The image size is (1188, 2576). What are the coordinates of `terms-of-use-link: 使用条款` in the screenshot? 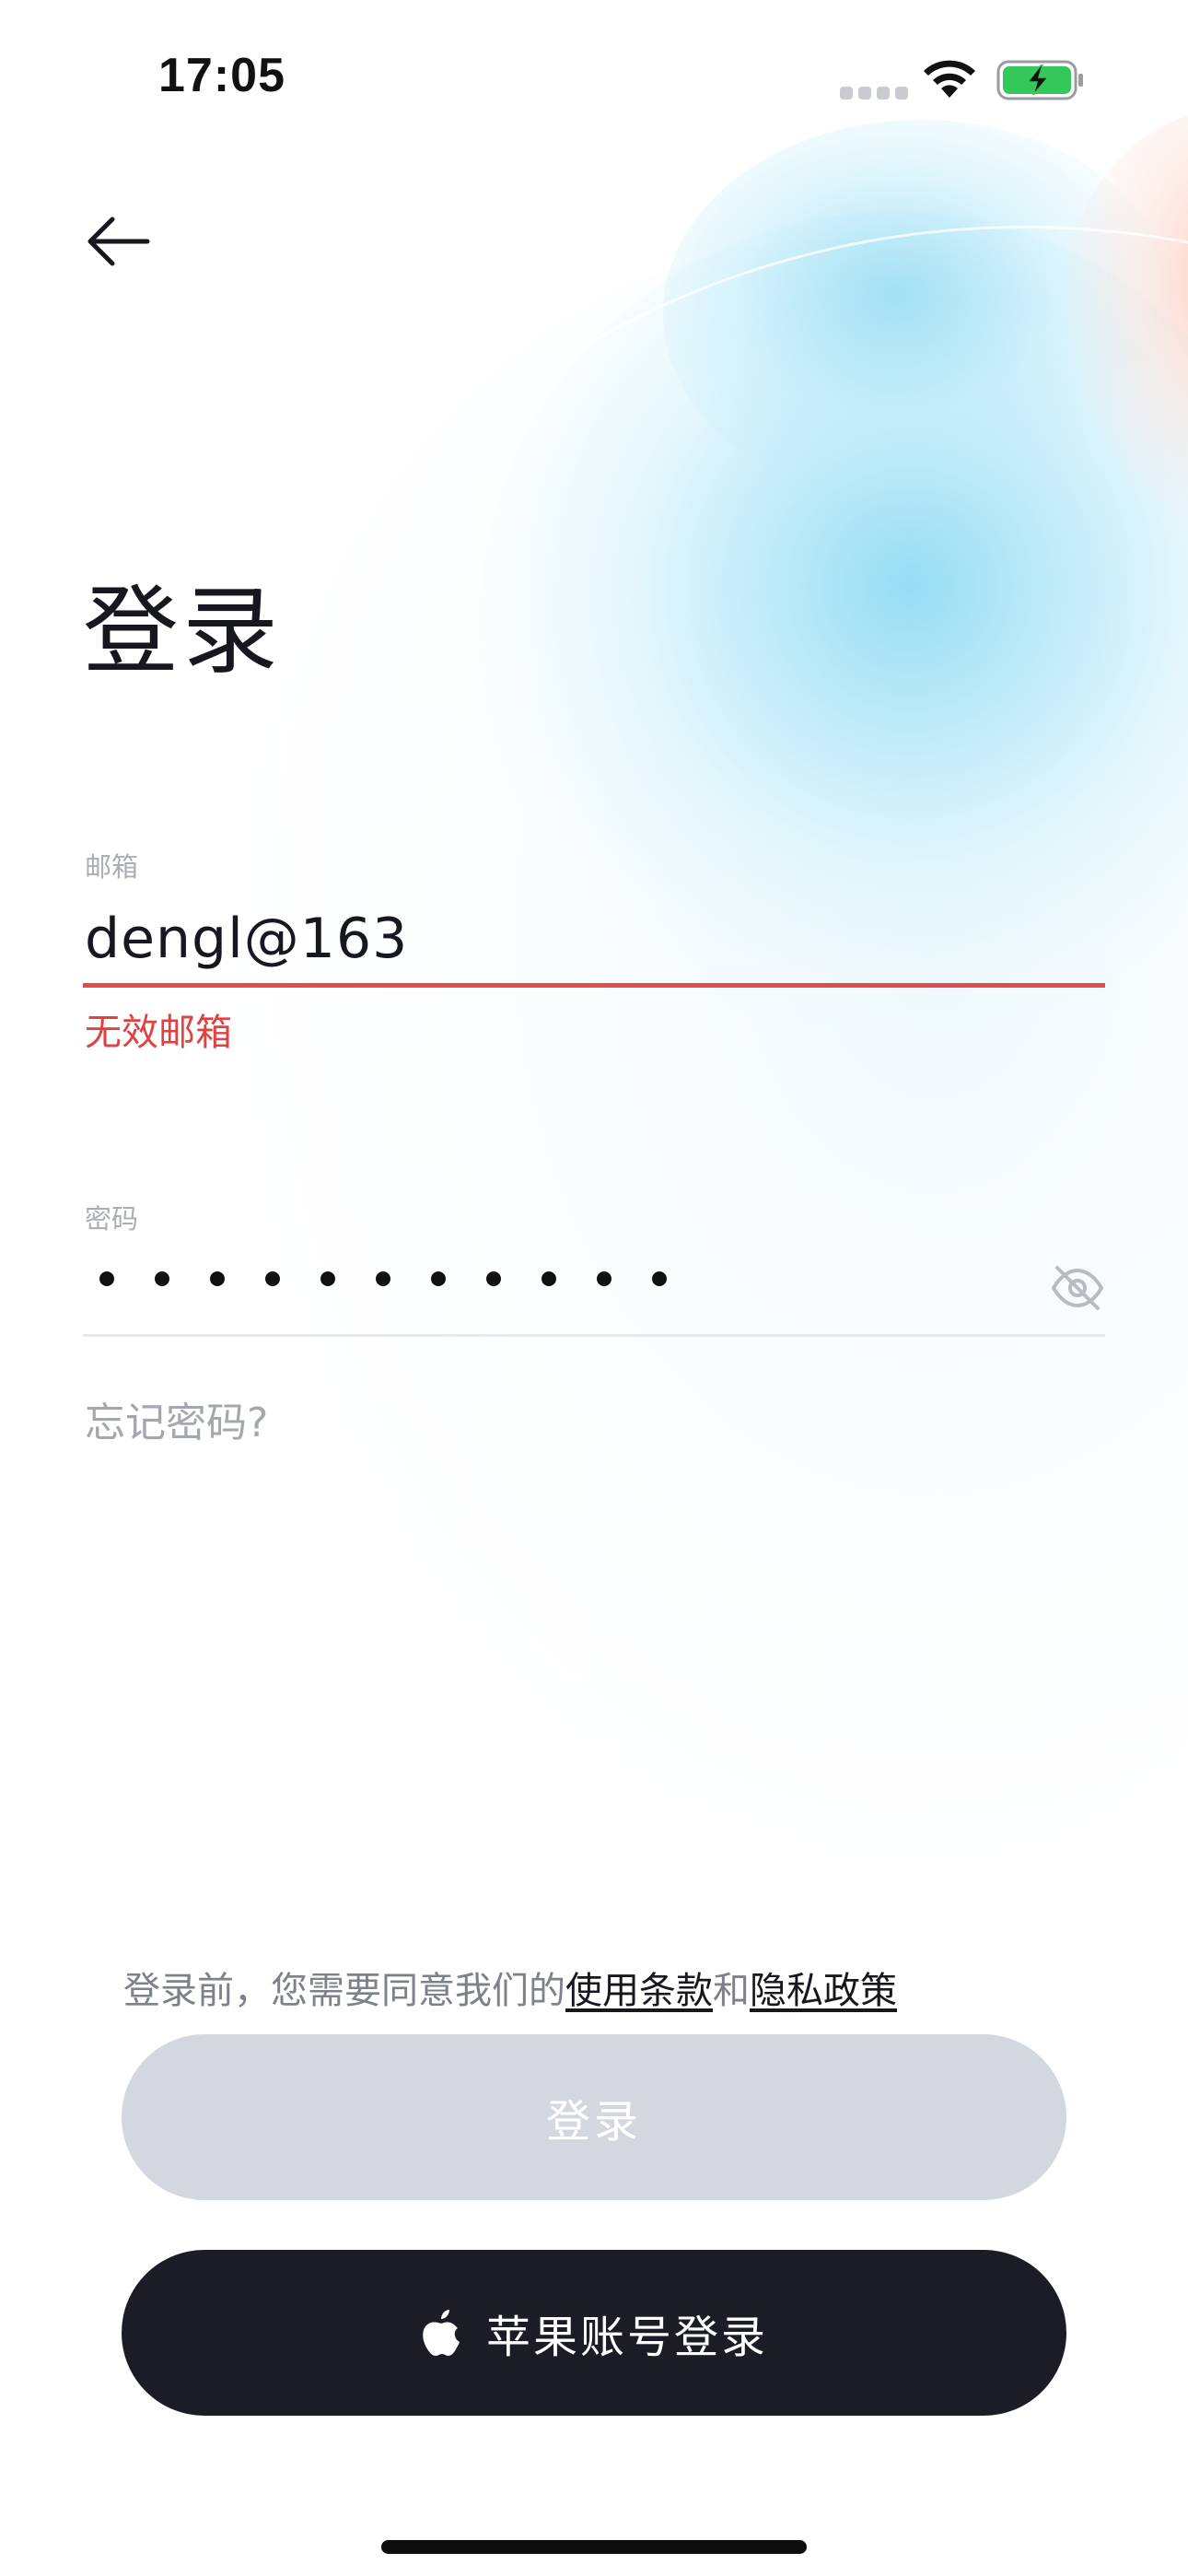 It's located at (639, 1991).